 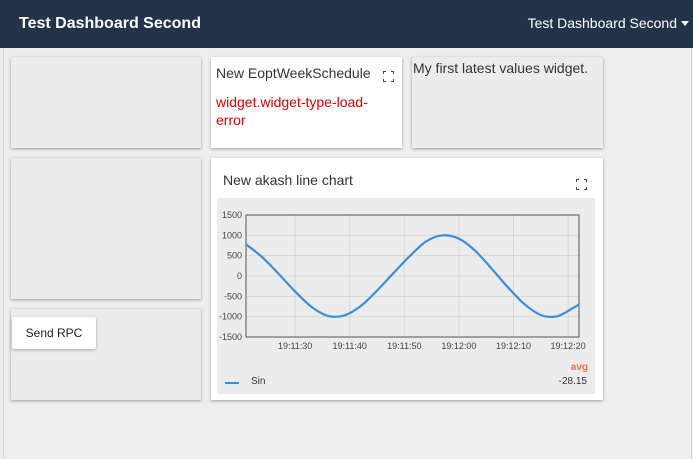 What do you see at coordinates (110, 23) in the screenshot?
I see `dashboard-title: Test Dashboard Second` at bounding box center [110, 23].